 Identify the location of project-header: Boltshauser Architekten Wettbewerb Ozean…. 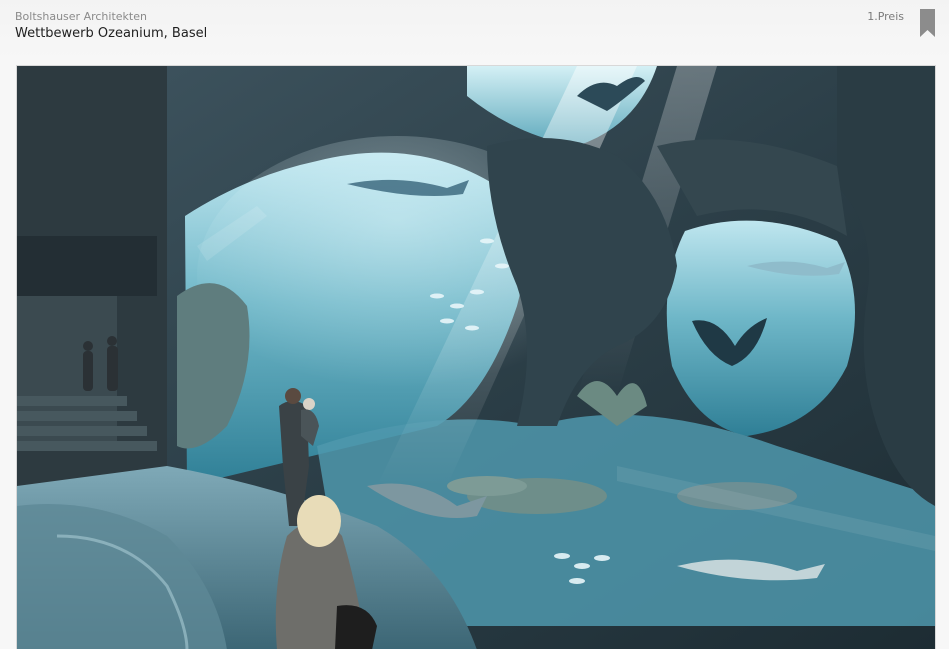
(474, 31).